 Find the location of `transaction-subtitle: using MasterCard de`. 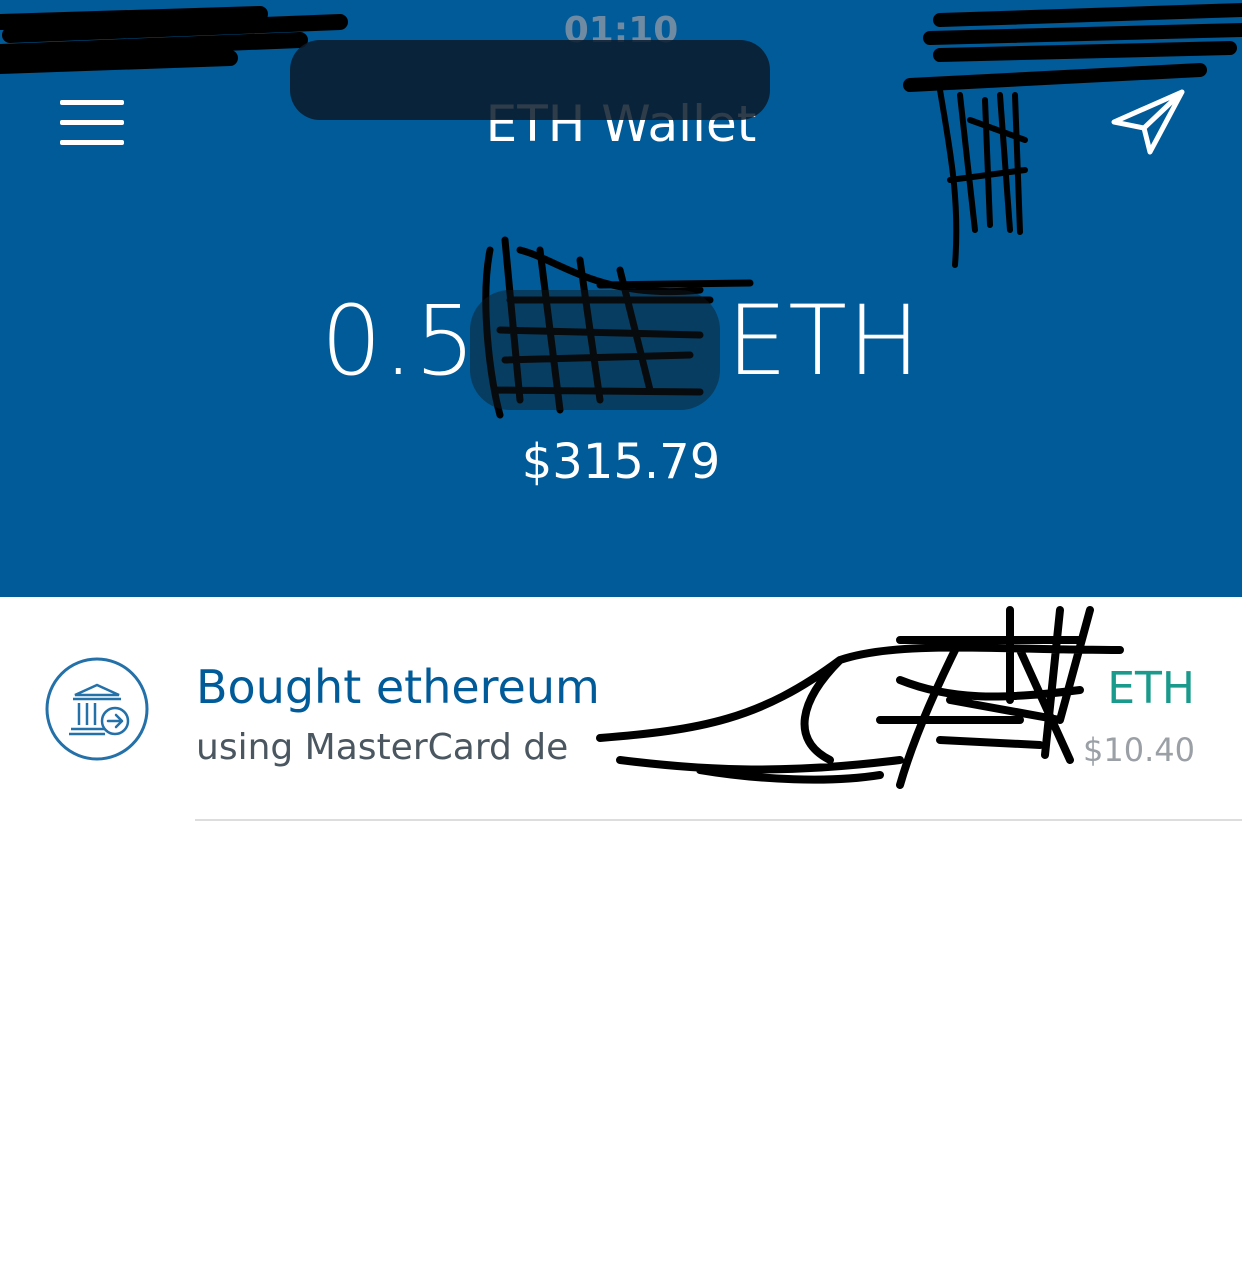

transaction-subtitle: using MasterCard de is located at coordinates (382, 747).